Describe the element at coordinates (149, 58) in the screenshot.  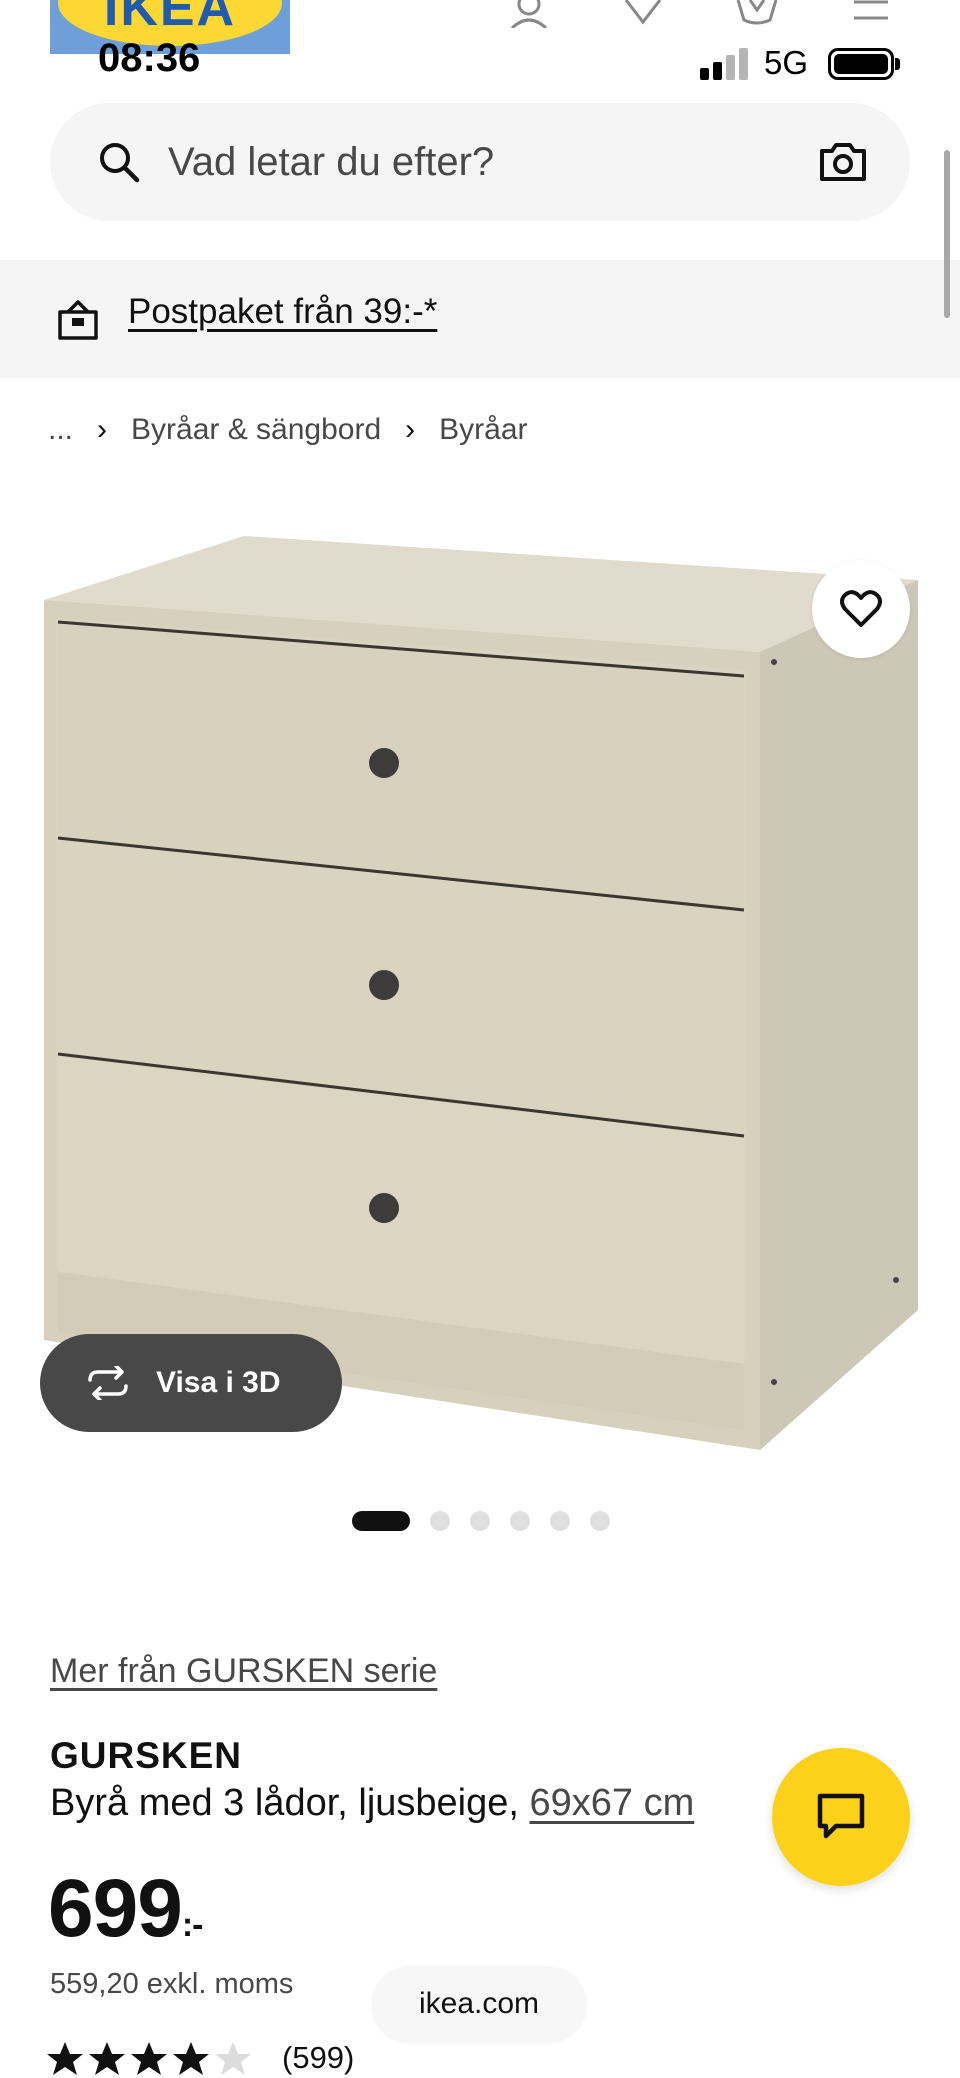
I see `status-time: 08:36` at that location.